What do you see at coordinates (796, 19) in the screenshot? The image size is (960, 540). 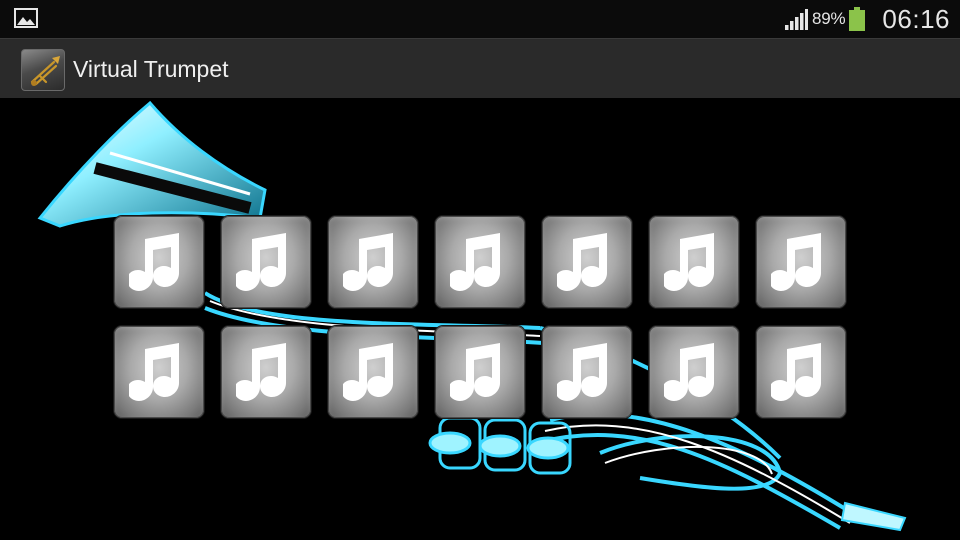 I see `signal-strength-icon` at bounding box center [796, 19].